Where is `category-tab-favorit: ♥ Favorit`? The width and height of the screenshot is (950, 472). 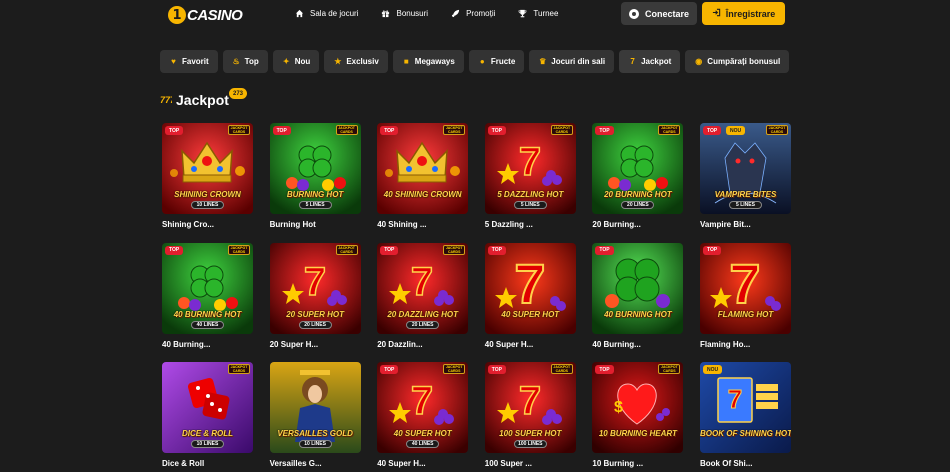
category-tab-favorit: ♥ Favorit is located at coordinates (189, 61).